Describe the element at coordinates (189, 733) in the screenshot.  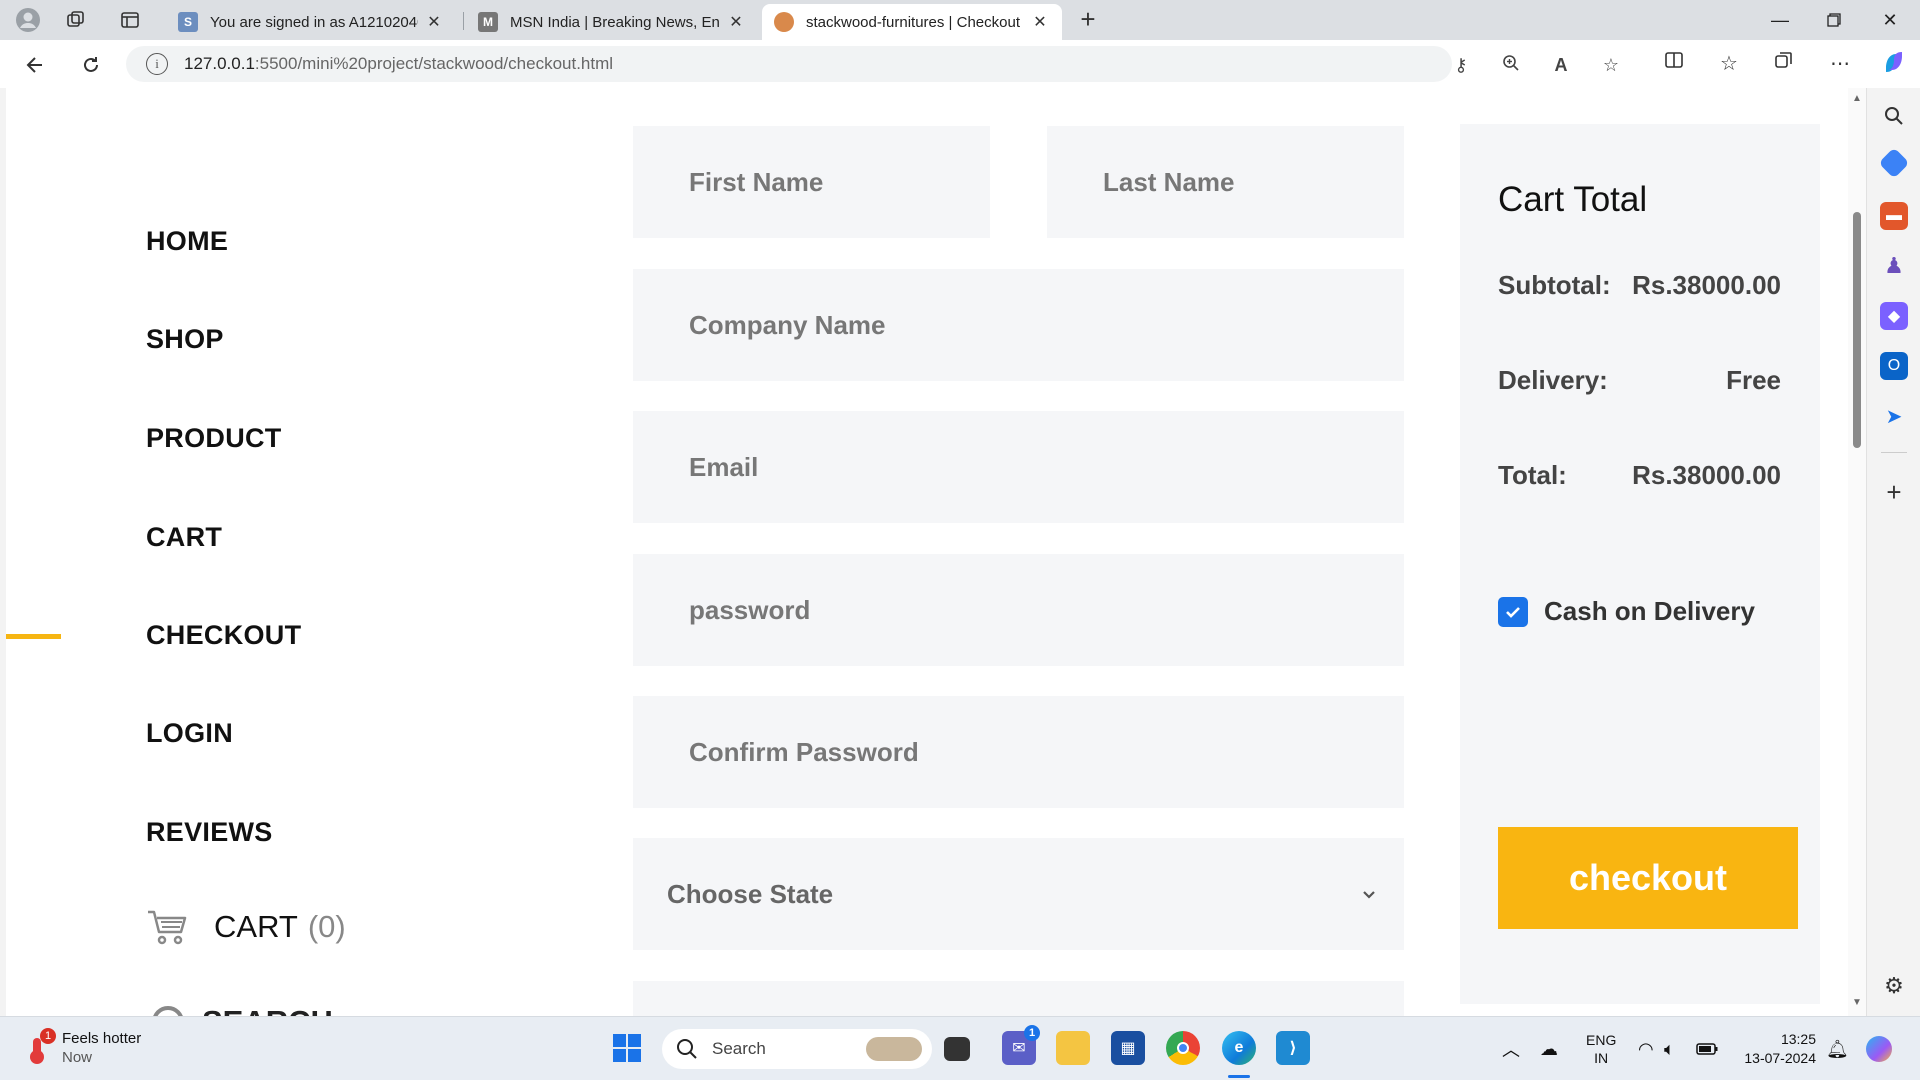
I see `nav-login: LOGIN` at that location.